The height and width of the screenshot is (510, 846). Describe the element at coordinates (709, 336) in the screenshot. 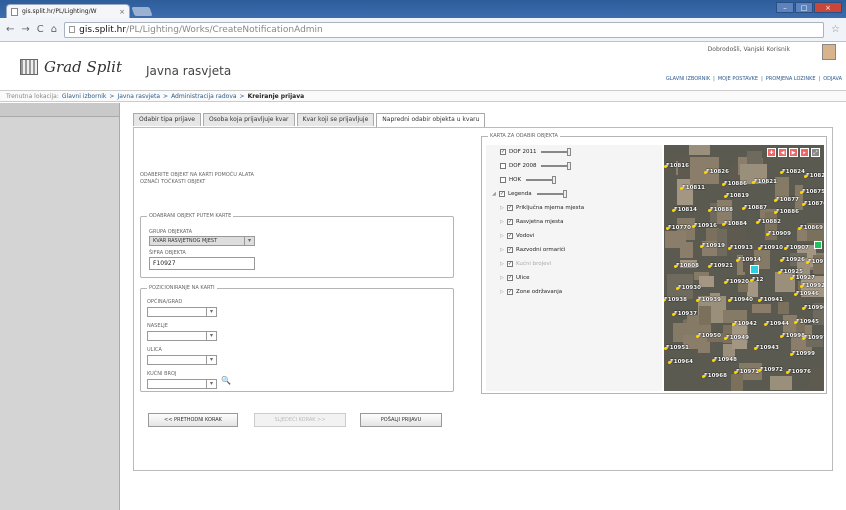

I see `lamp-point-label: F10950` at that location.